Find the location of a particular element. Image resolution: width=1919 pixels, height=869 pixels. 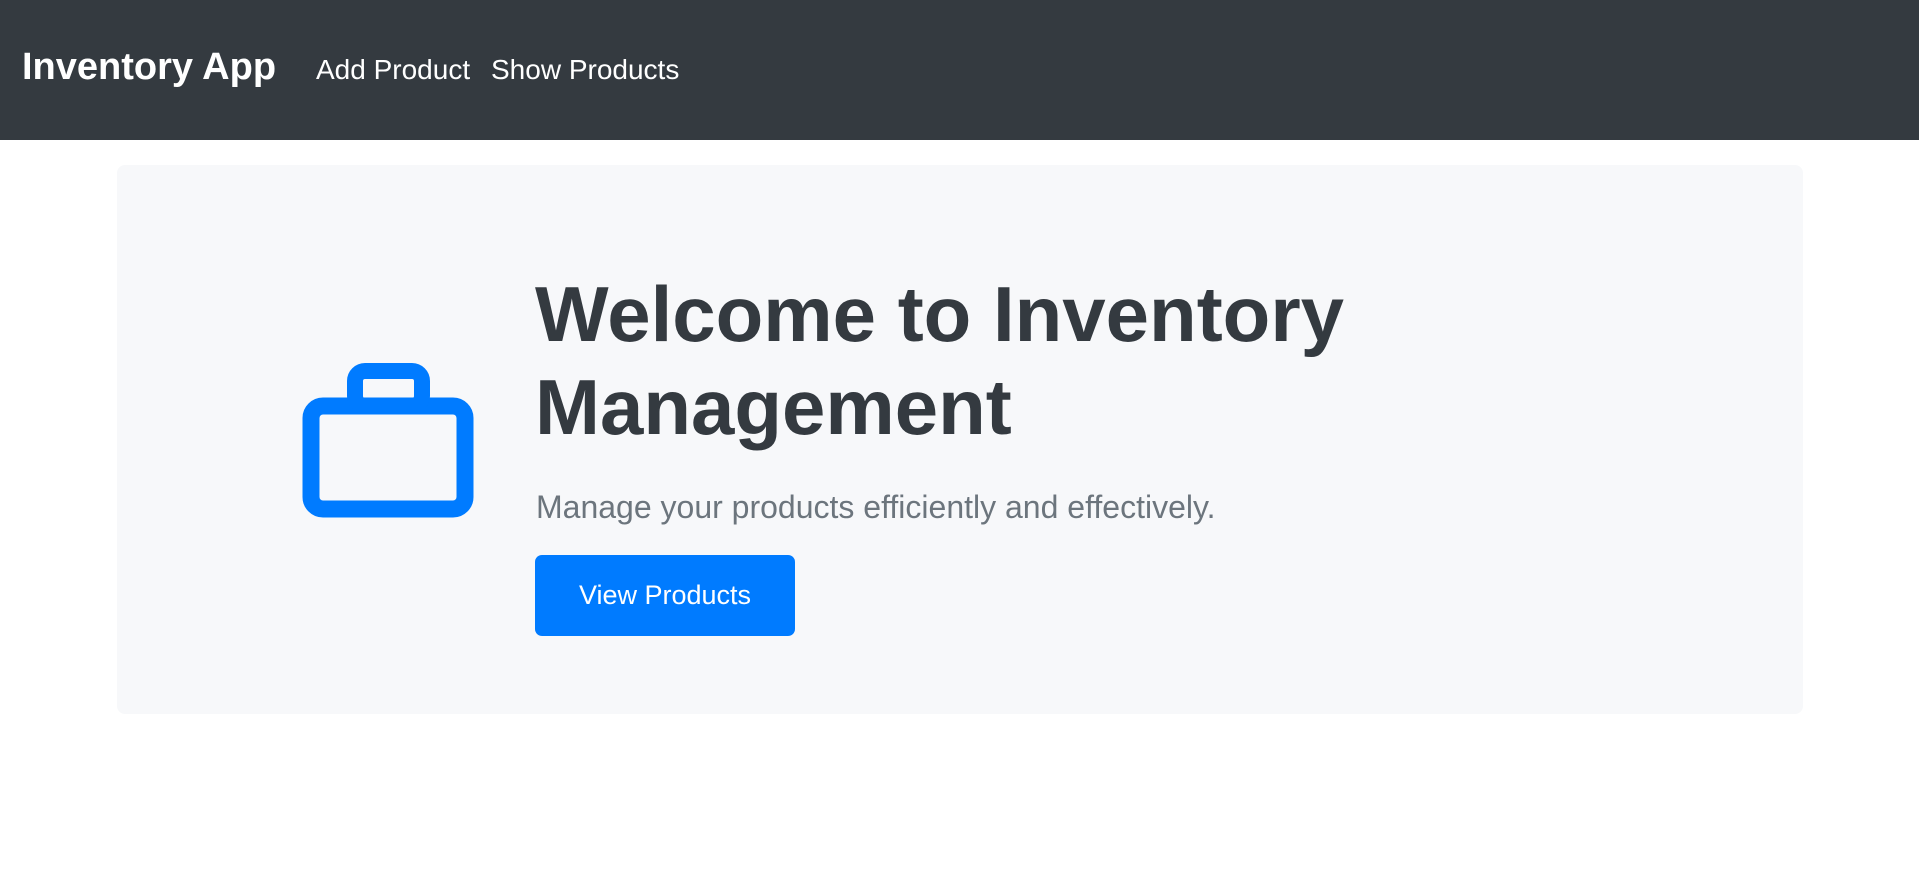

hero-title: Welcome to Inventory Management is located at coordinates (940, 360).